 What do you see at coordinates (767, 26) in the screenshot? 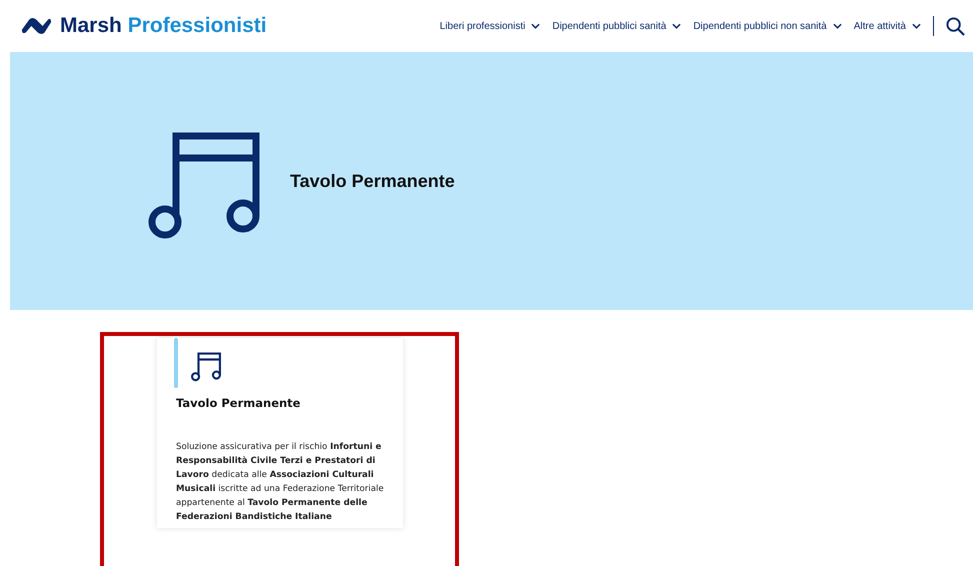
I see `nav-link: Dipendenti pubblici non sanità` at bounding box center [767, 26].